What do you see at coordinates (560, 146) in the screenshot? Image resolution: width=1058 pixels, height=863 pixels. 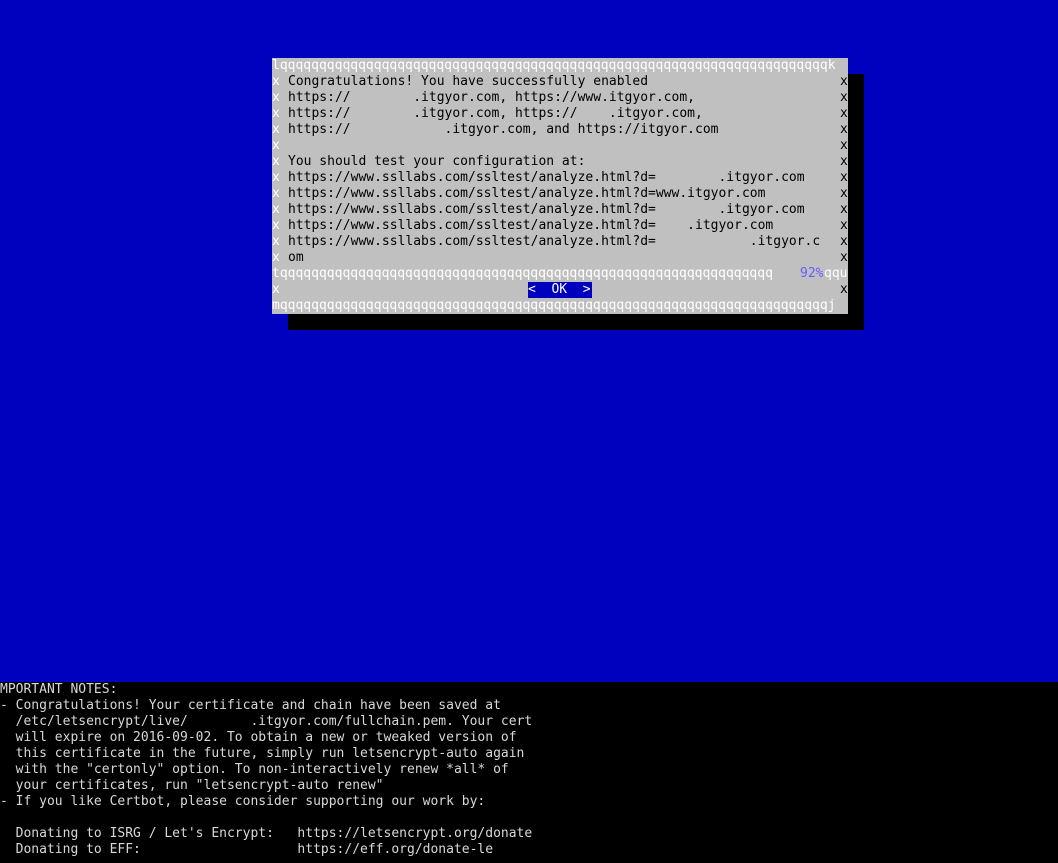 I see `dialog-line: x x` at bounding box center [560, 146].